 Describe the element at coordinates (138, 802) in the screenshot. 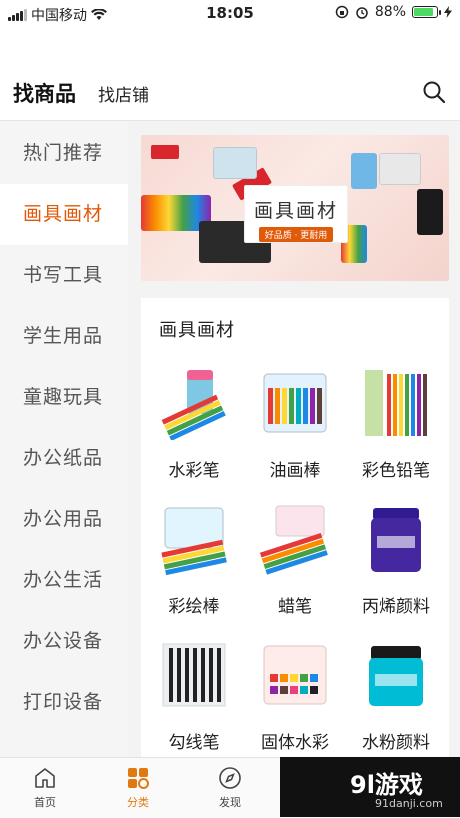

I see `tab-label: 分类` at that location.